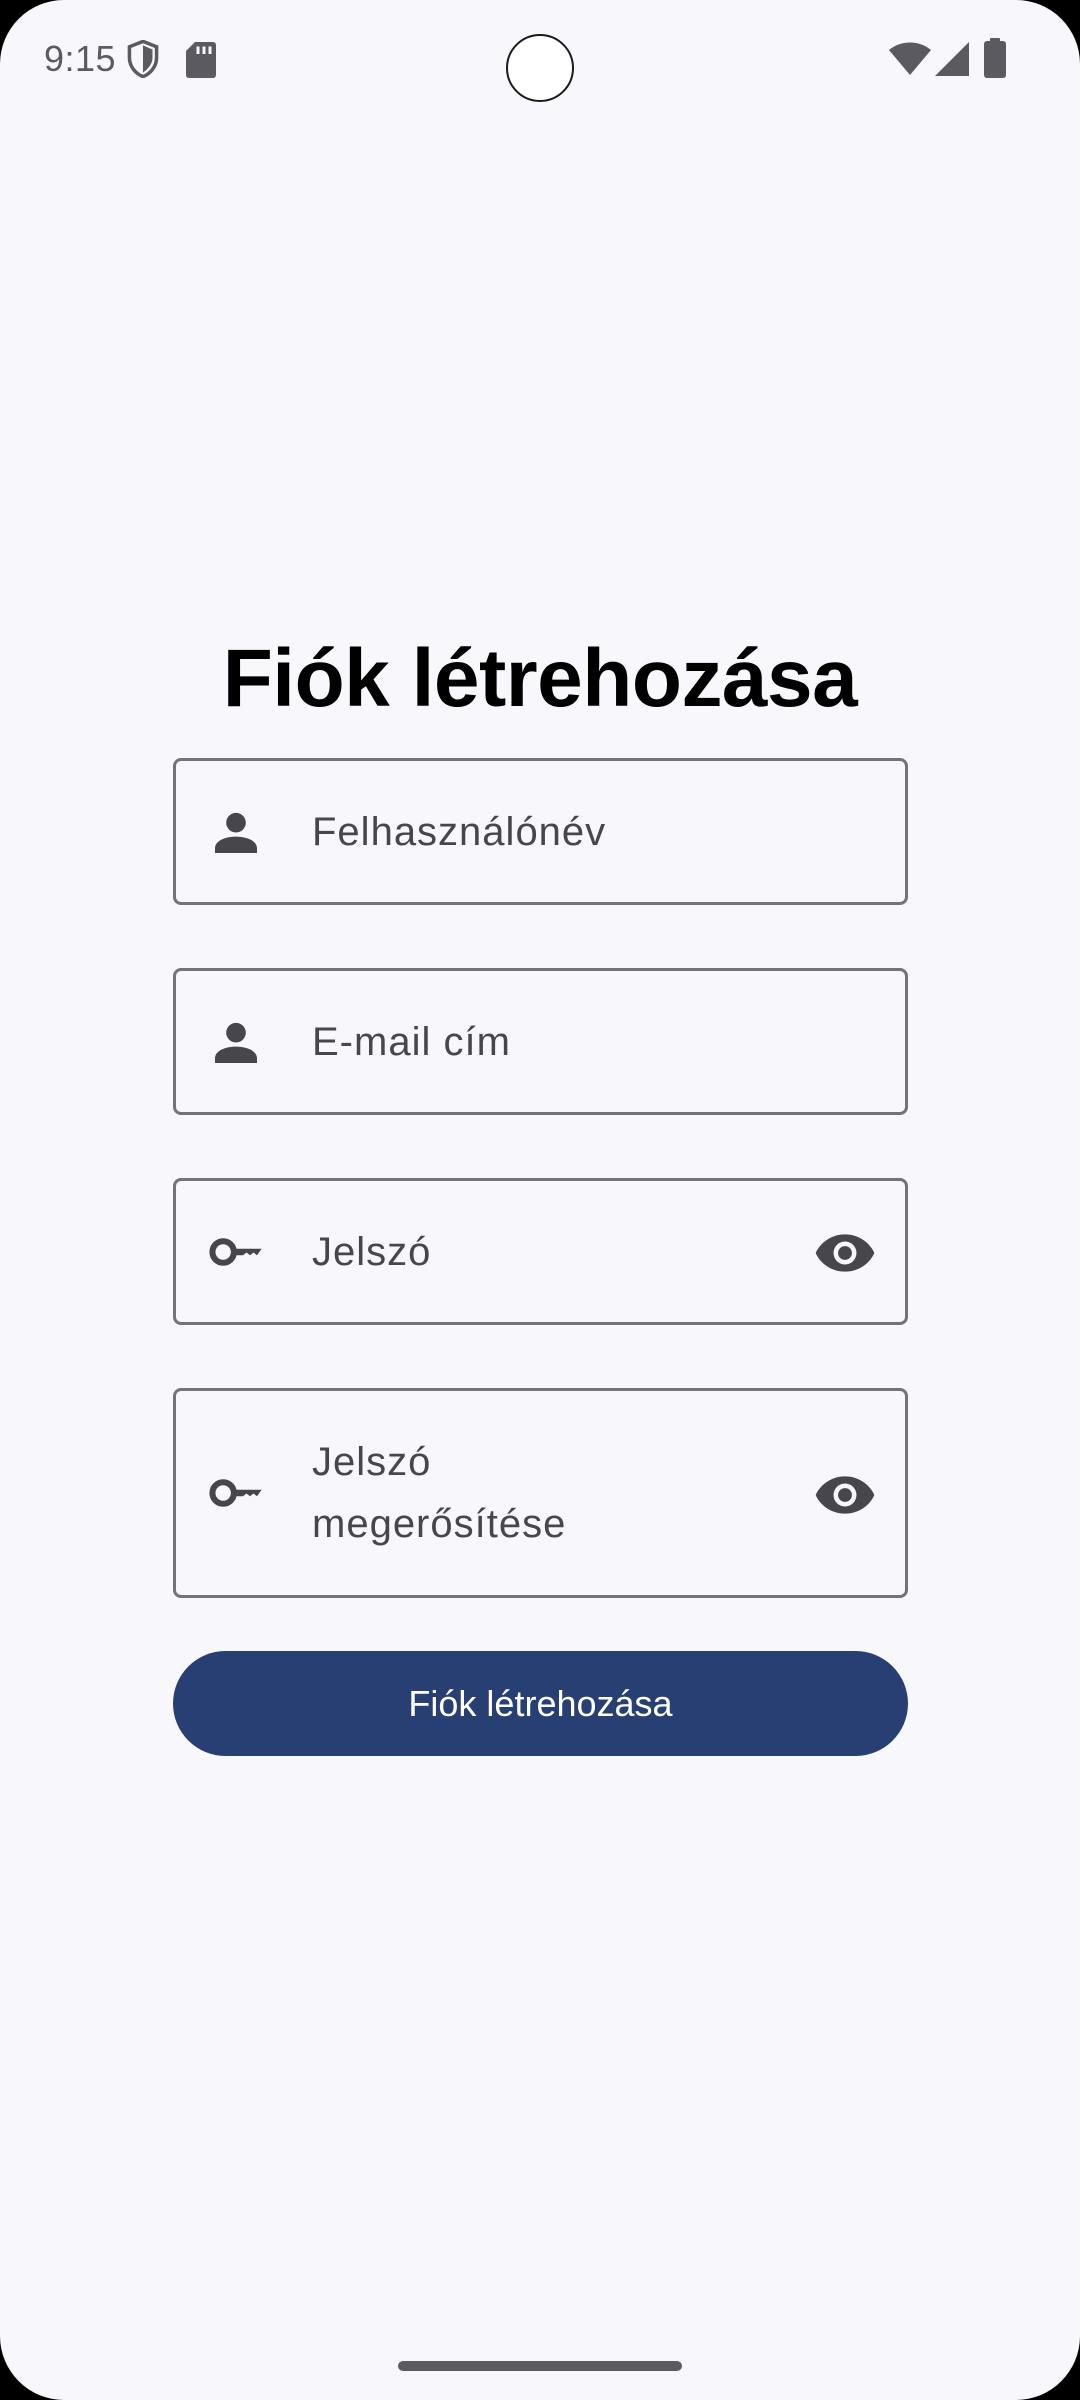  I want to click on camera-cutout, so click(540, 68).